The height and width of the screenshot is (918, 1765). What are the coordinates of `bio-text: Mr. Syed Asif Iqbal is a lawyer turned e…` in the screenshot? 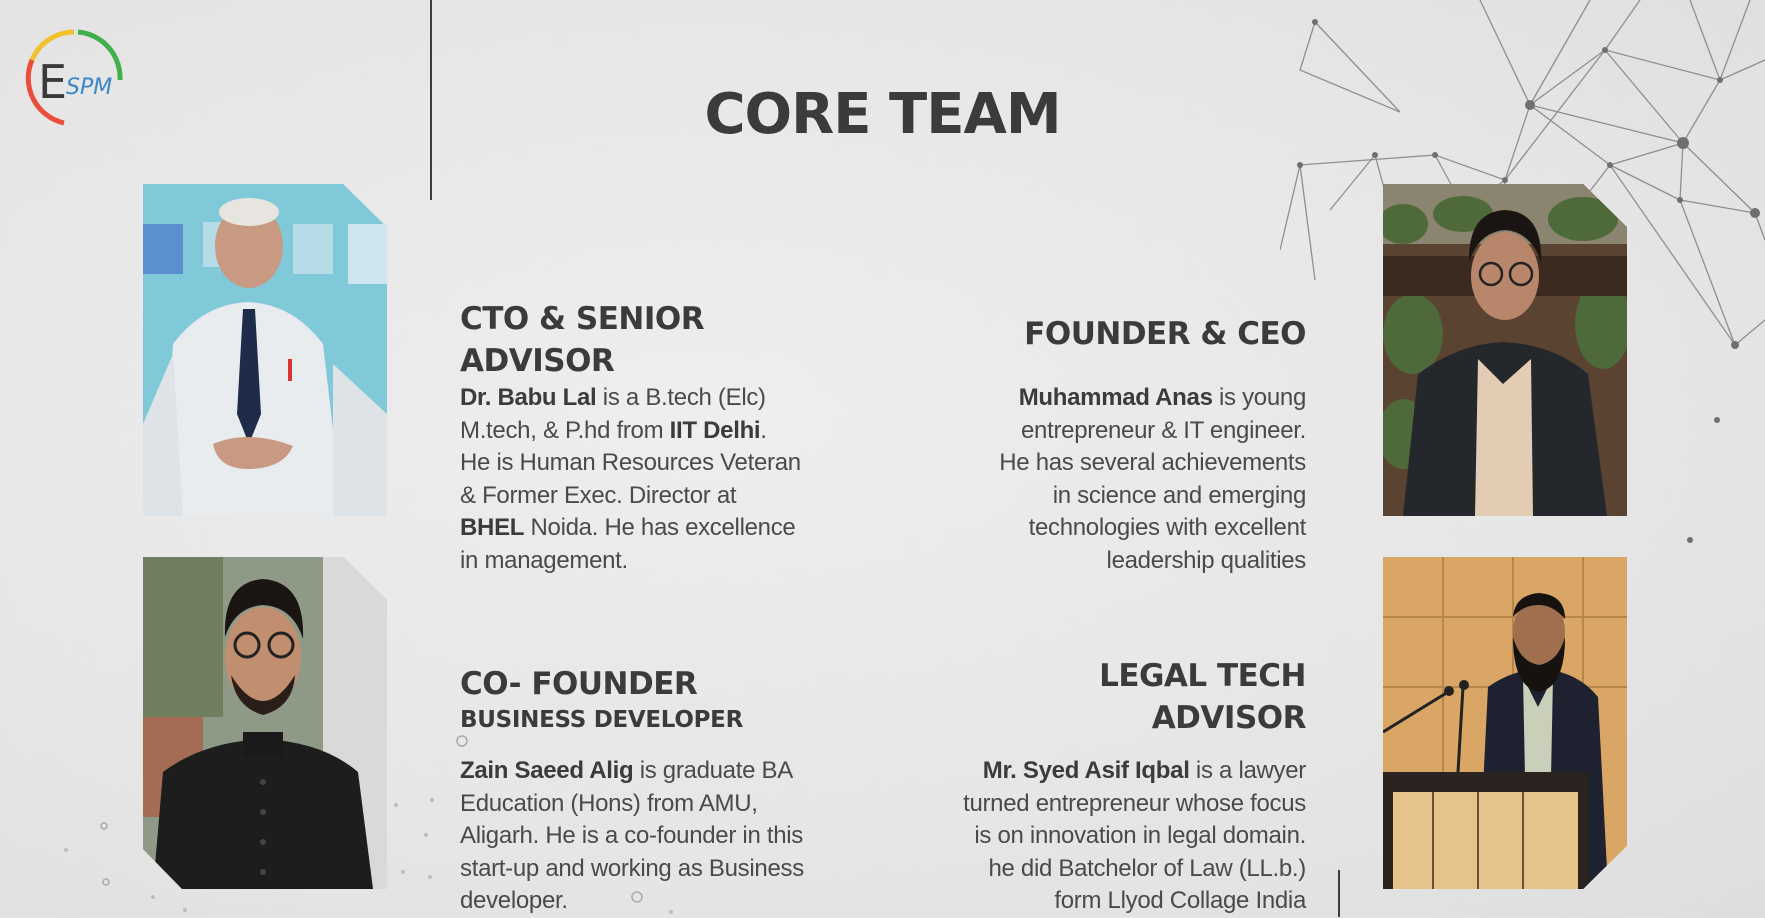 It's located at (1134, 835).